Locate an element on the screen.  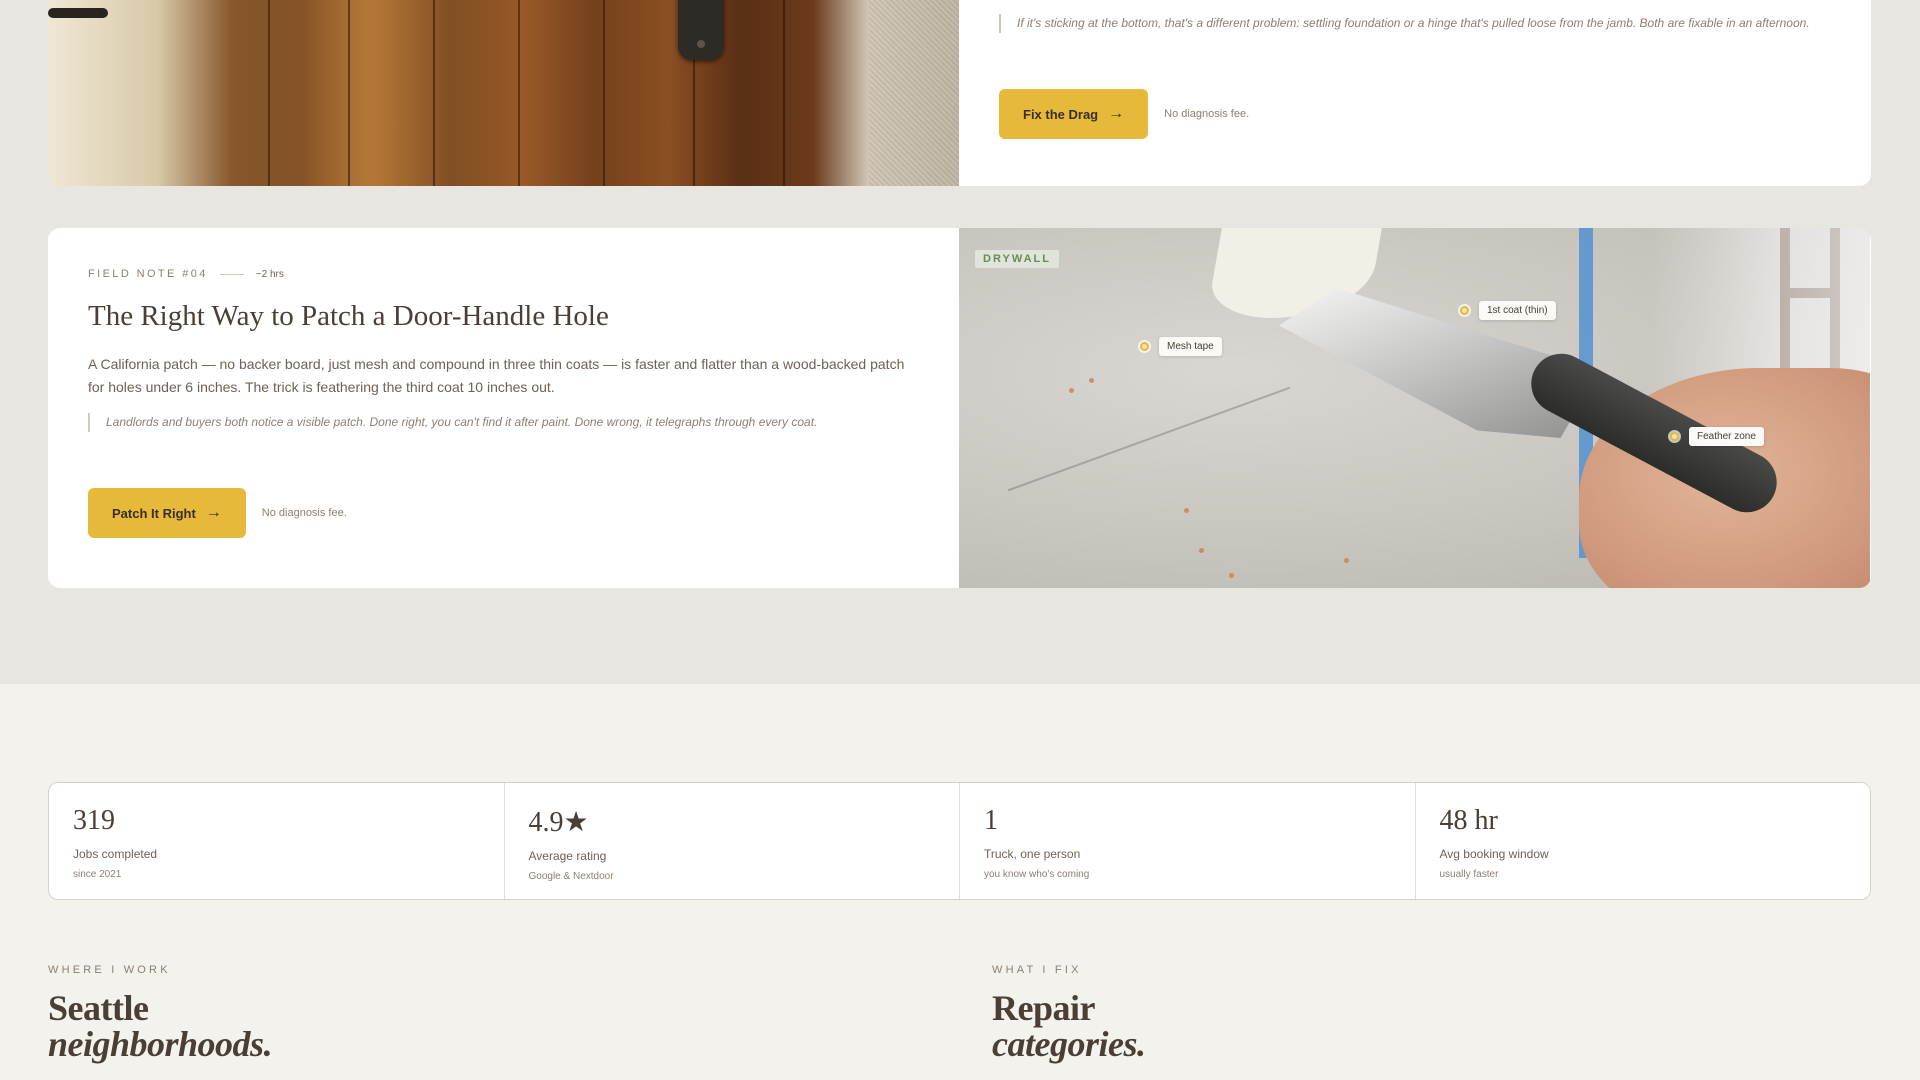
meta-divider is located at coordinates (231, 274).